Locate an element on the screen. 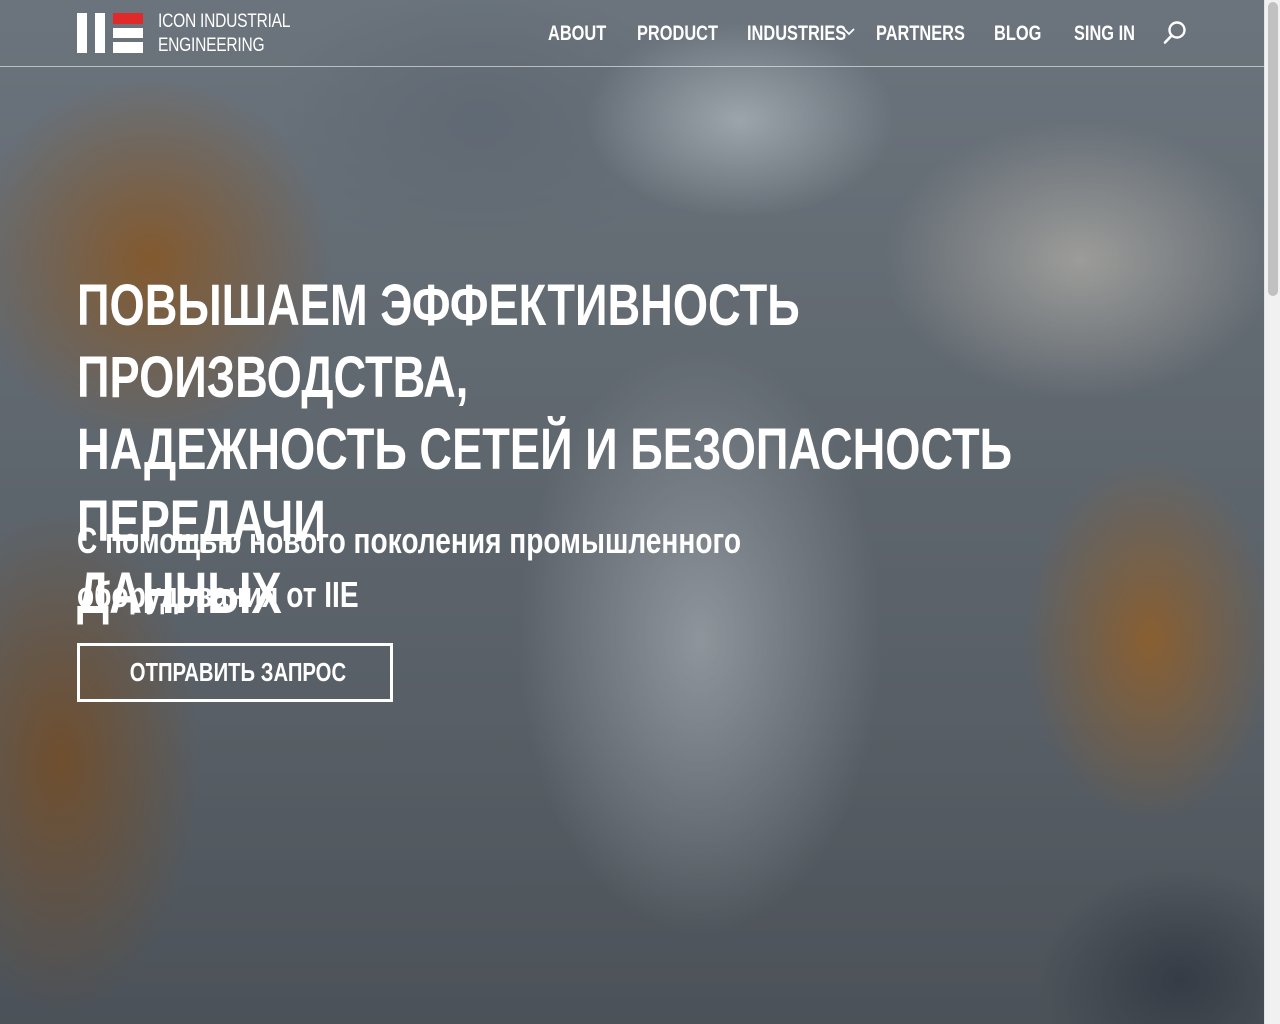 The width and height of the screenshot is (1280, 1024). brand-line-1: ICON INDUSTRIAL is located at coordinates (224, 21).